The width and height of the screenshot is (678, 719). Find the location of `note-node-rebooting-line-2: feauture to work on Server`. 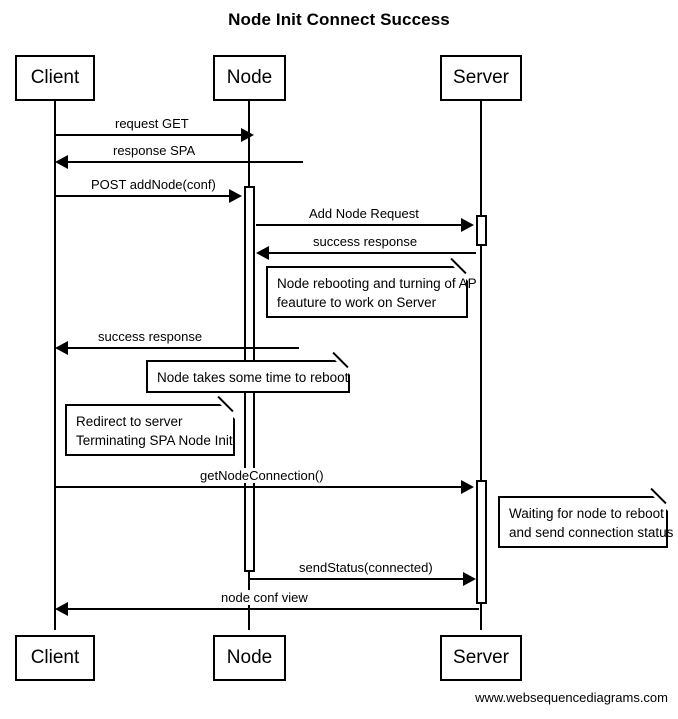

note-node-rebooting-line-2: feauture to work on Server is located at coordinates (357, 302).